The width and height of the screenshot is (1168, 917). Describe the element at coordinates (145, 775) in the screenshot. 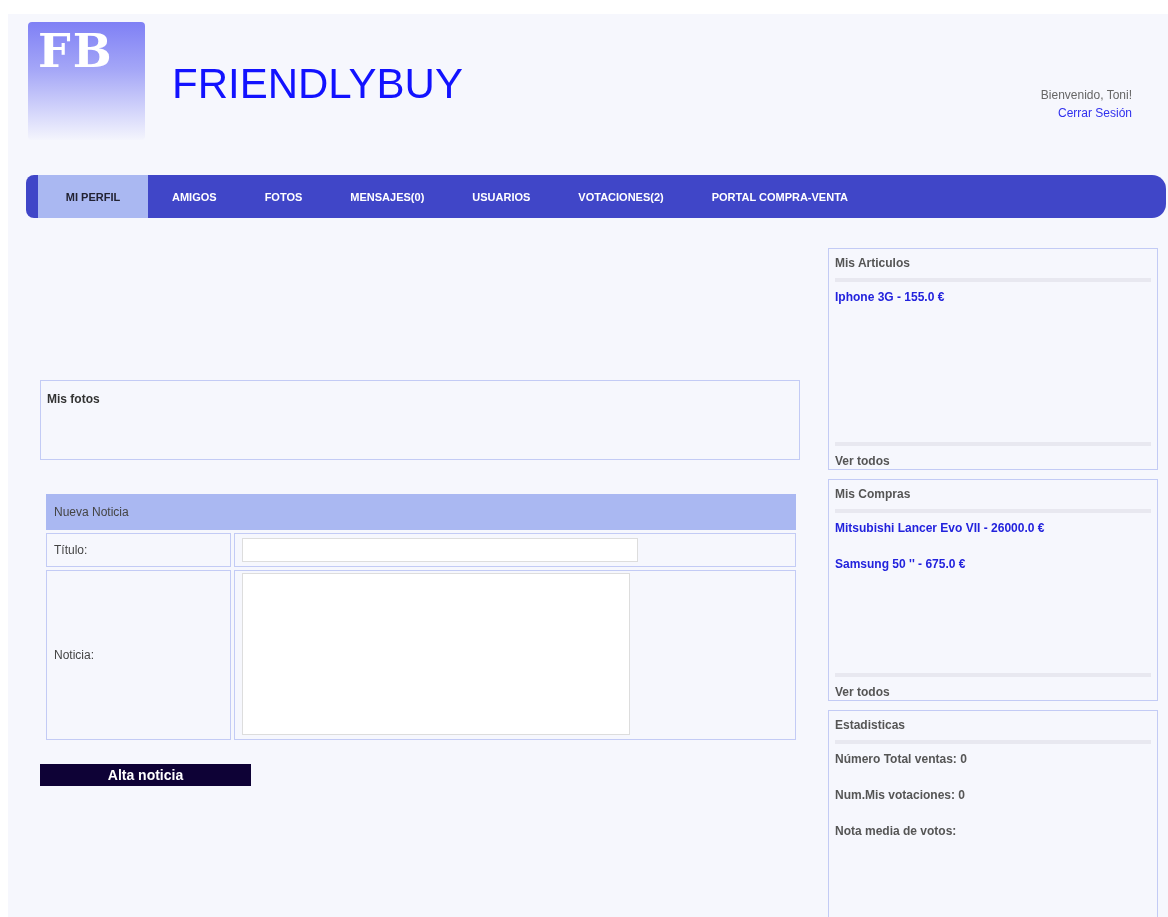

I see `submit-button: Alta noticia` at that location.